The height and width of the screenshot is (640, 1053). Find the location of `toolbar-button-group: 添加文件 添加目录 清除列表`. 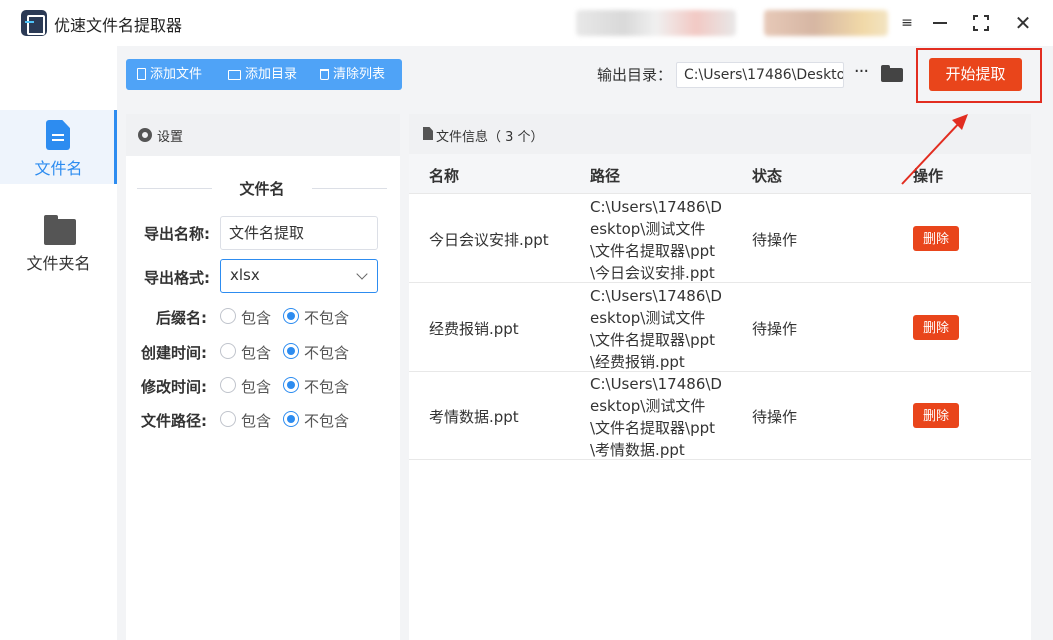

toolbar-button-group: 添加文件 添加目录 清除列表 is located at coordinates (264, 74).